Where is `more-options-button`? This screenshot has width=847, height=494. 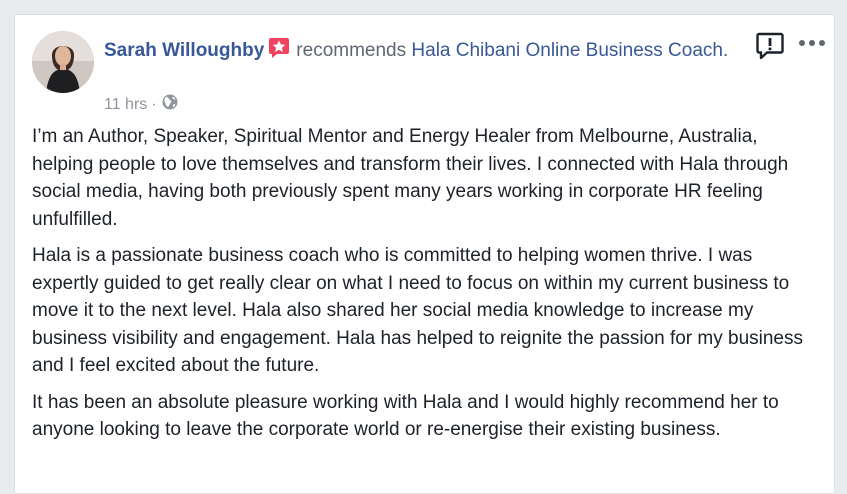
more-options-button is located at coordinates (812, 43).